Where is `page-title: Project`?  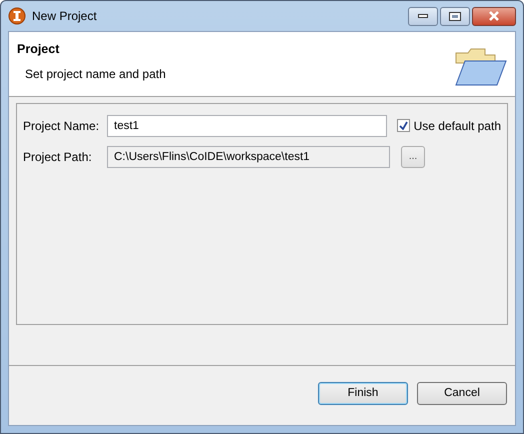 page-title: Project is located at coordinates (38, 49).